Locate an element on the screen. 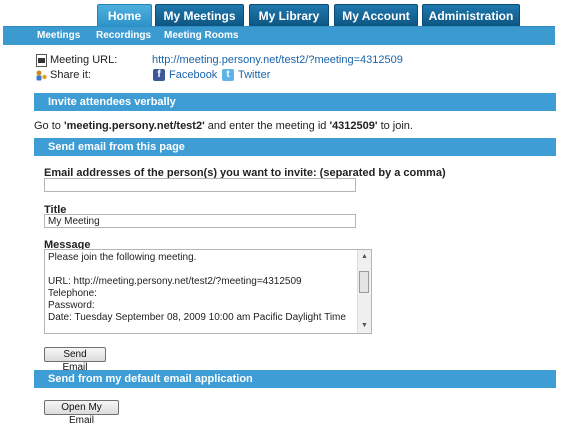 The width and height of the screenshot is (563, 427). scroll-down-arrow-icon: ▼ is located at coordinates (364, 326).